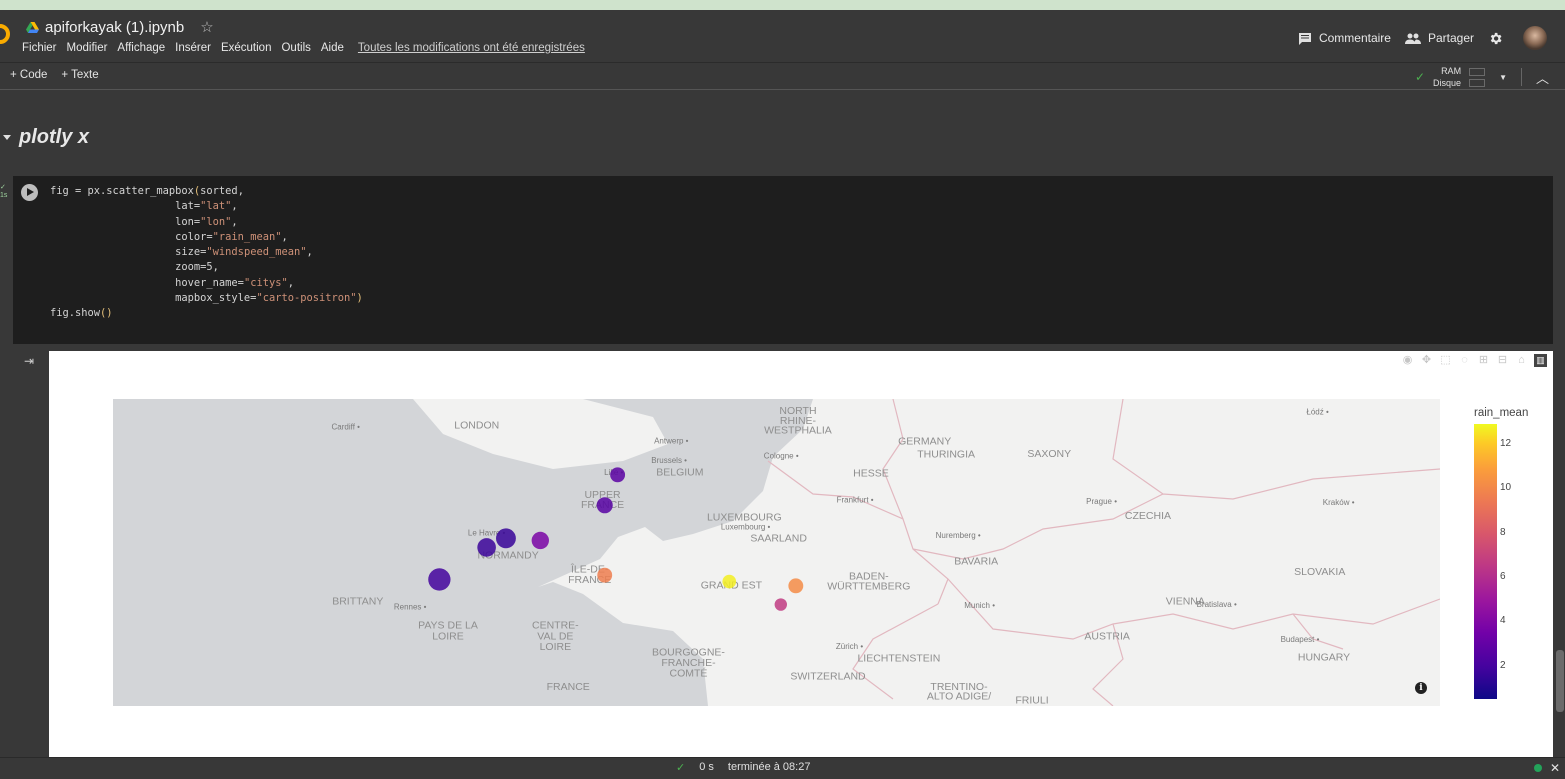  Describe the element at coordinates (7, 137) in the screenshot. I see `collapse-caret-icon` at that location.